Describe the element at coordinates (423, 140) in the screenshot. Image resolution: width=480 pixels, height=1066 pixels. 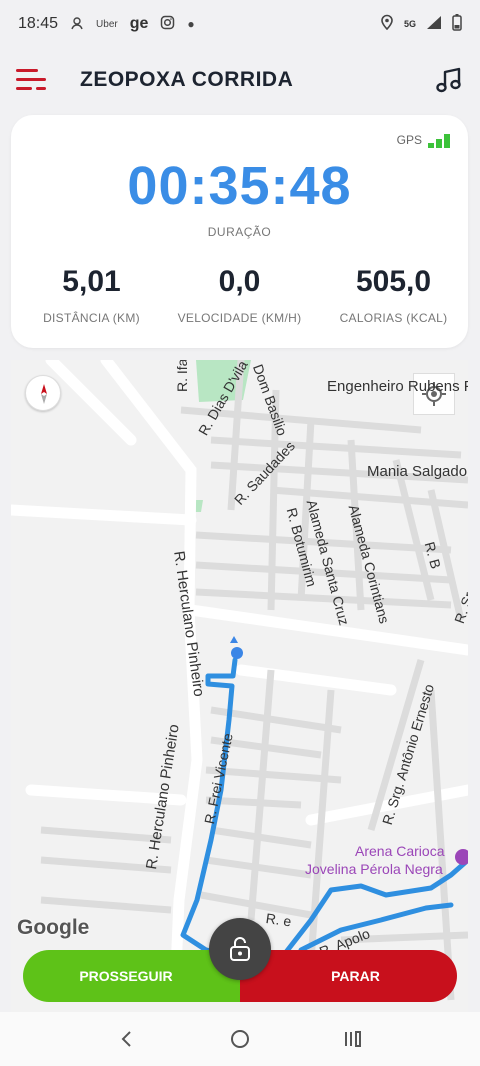
I see `gps-indicator: GPS` at that location.